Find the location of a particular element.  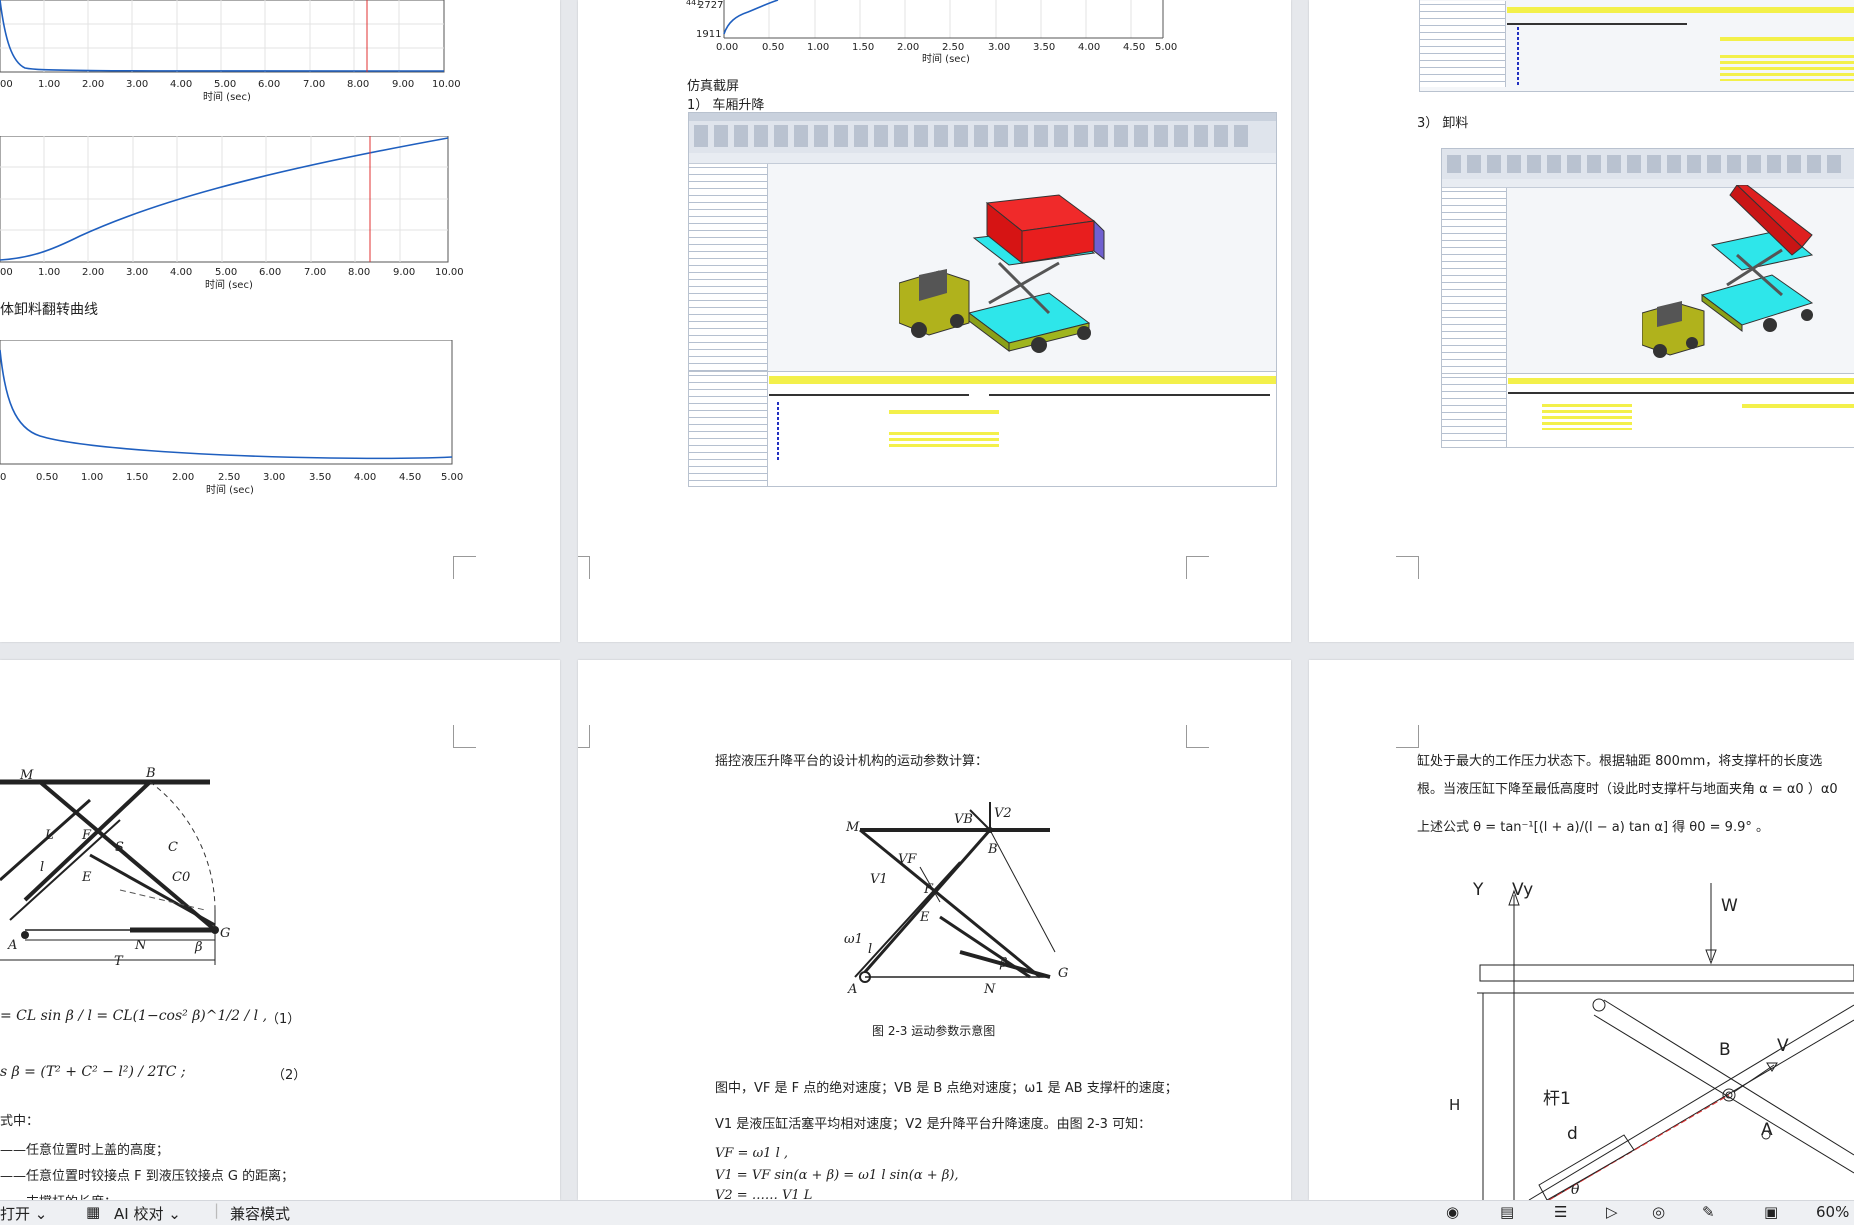

list-item: 3） 卸料 is located at coordinates (1443, 123).